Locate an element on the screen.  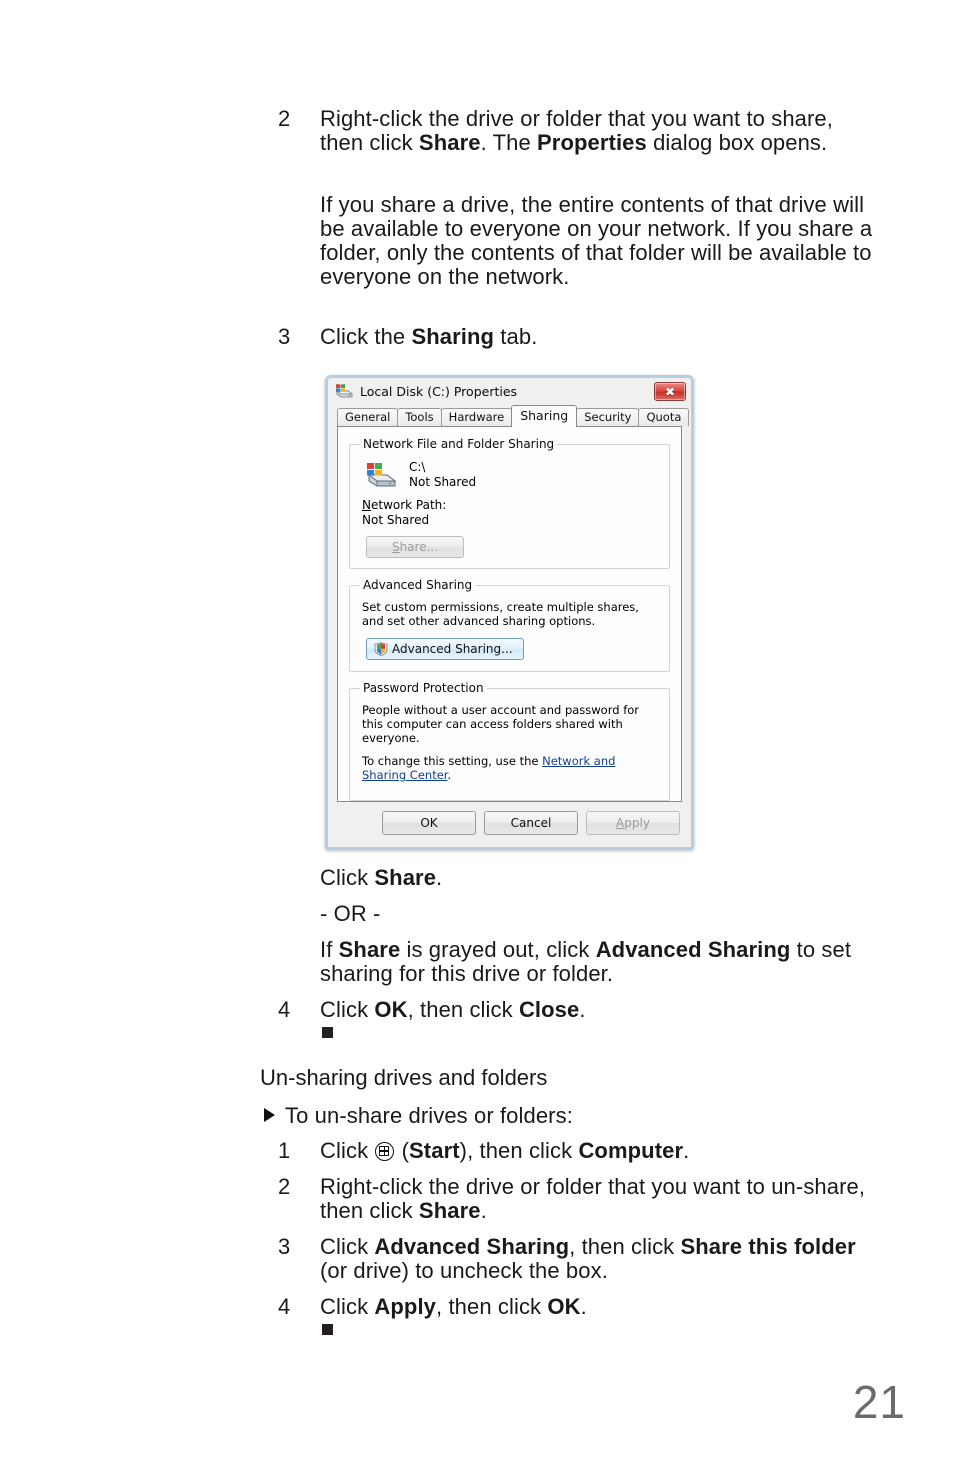
drive-info: C:\ Not Shared is located at coordinates (442, 475).